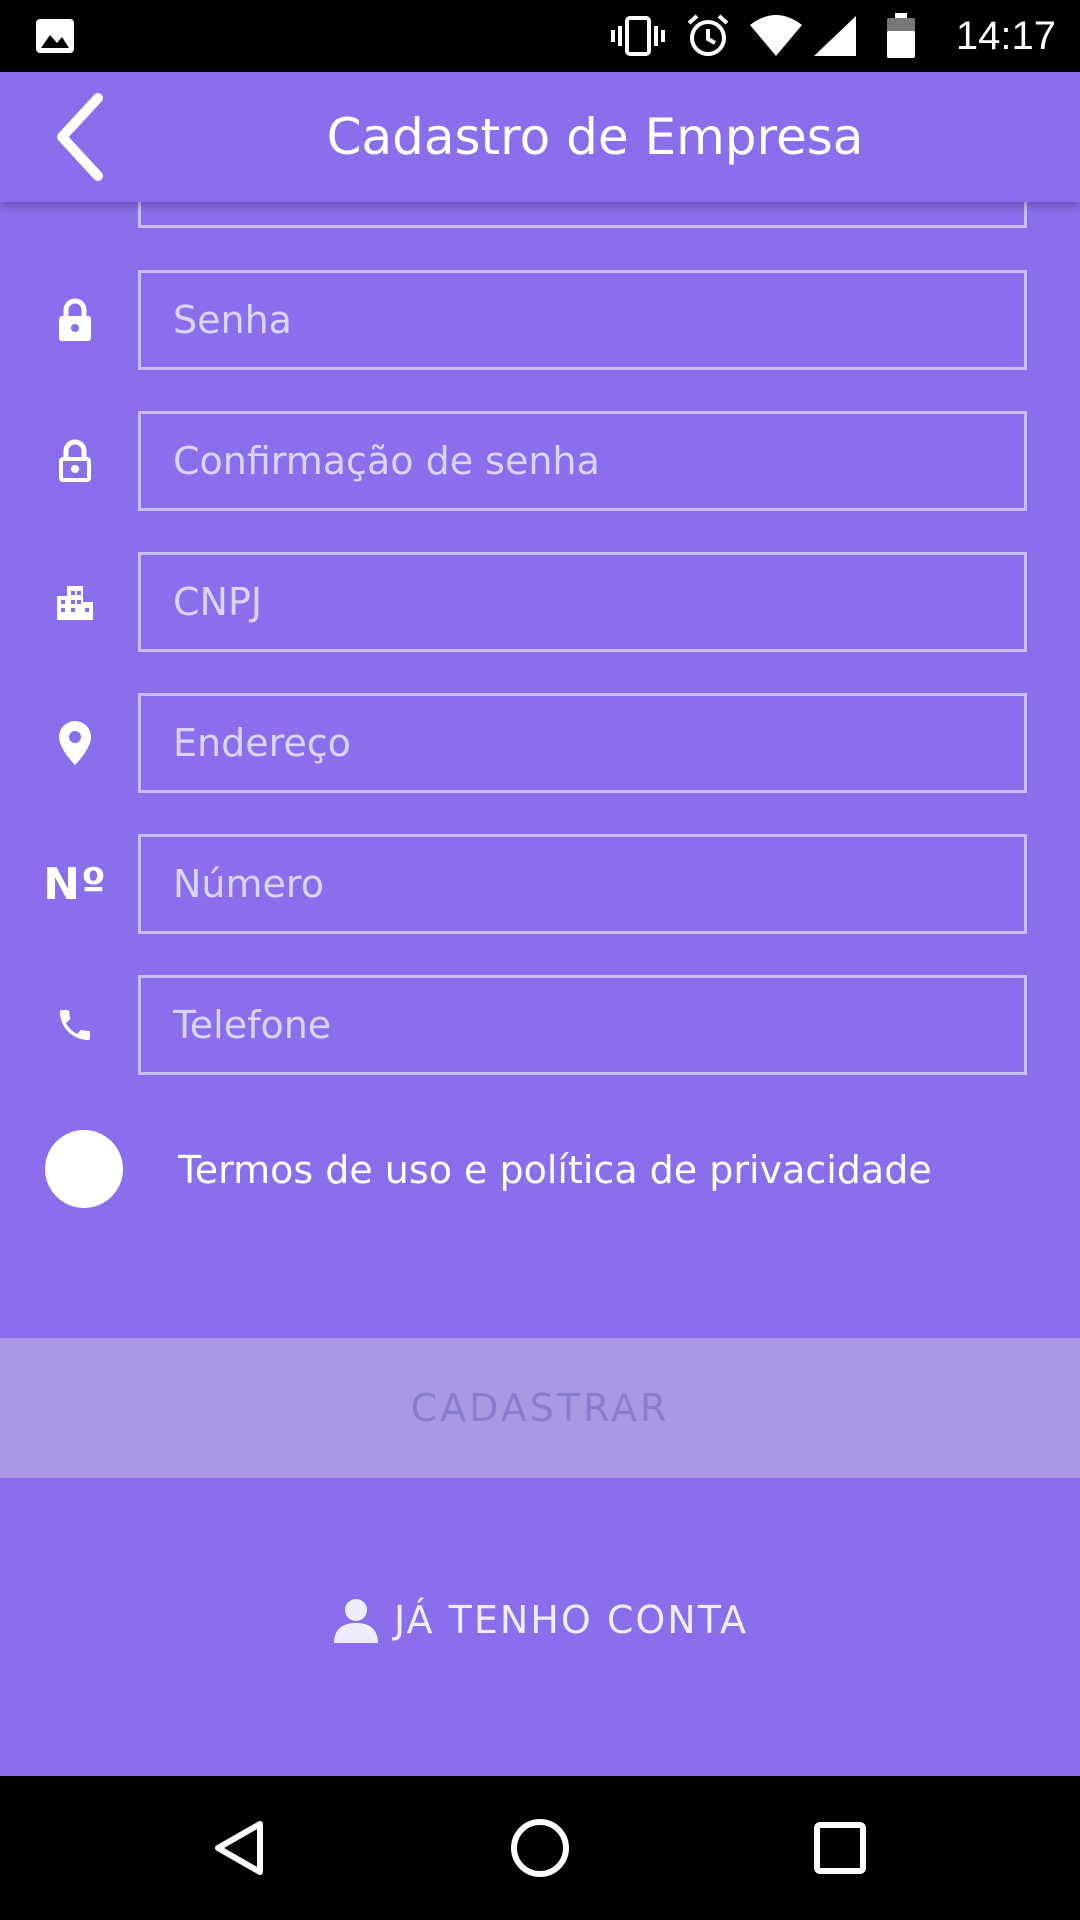 Image resolution: width=1080 pixels, height=1920 pixels. I want to click on alarm-icon, so click(708, 36).